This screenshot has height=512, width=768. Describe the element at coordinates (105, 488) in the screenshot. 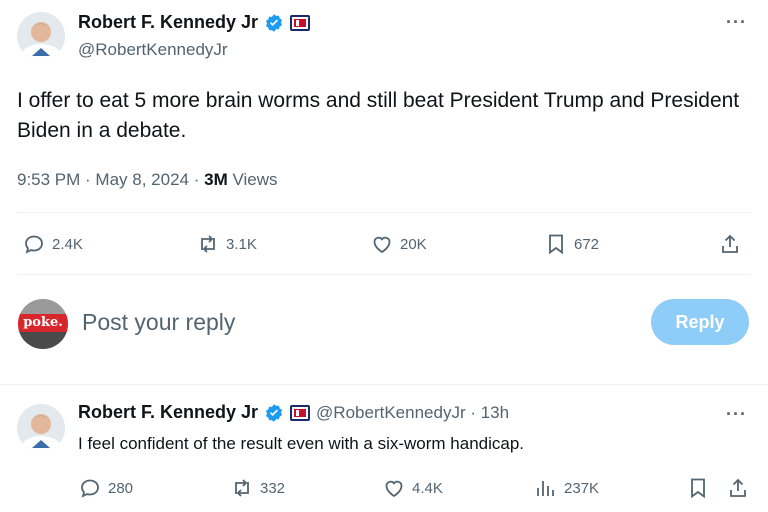

I see `reply-reply-action: 280` at that location.